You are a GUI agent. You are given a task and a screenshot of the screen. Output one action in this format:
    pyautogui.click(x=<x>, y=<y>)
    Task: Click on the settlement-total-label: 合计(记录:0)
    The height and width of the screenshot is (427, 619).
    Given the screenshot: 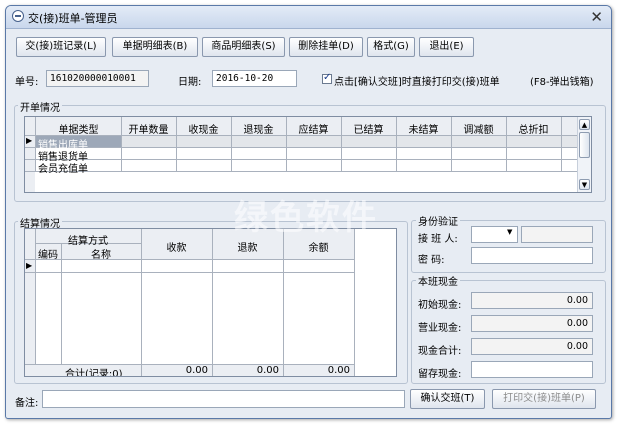 What is the action you would take?
    pyautogui.click(x=94, y=373)
    